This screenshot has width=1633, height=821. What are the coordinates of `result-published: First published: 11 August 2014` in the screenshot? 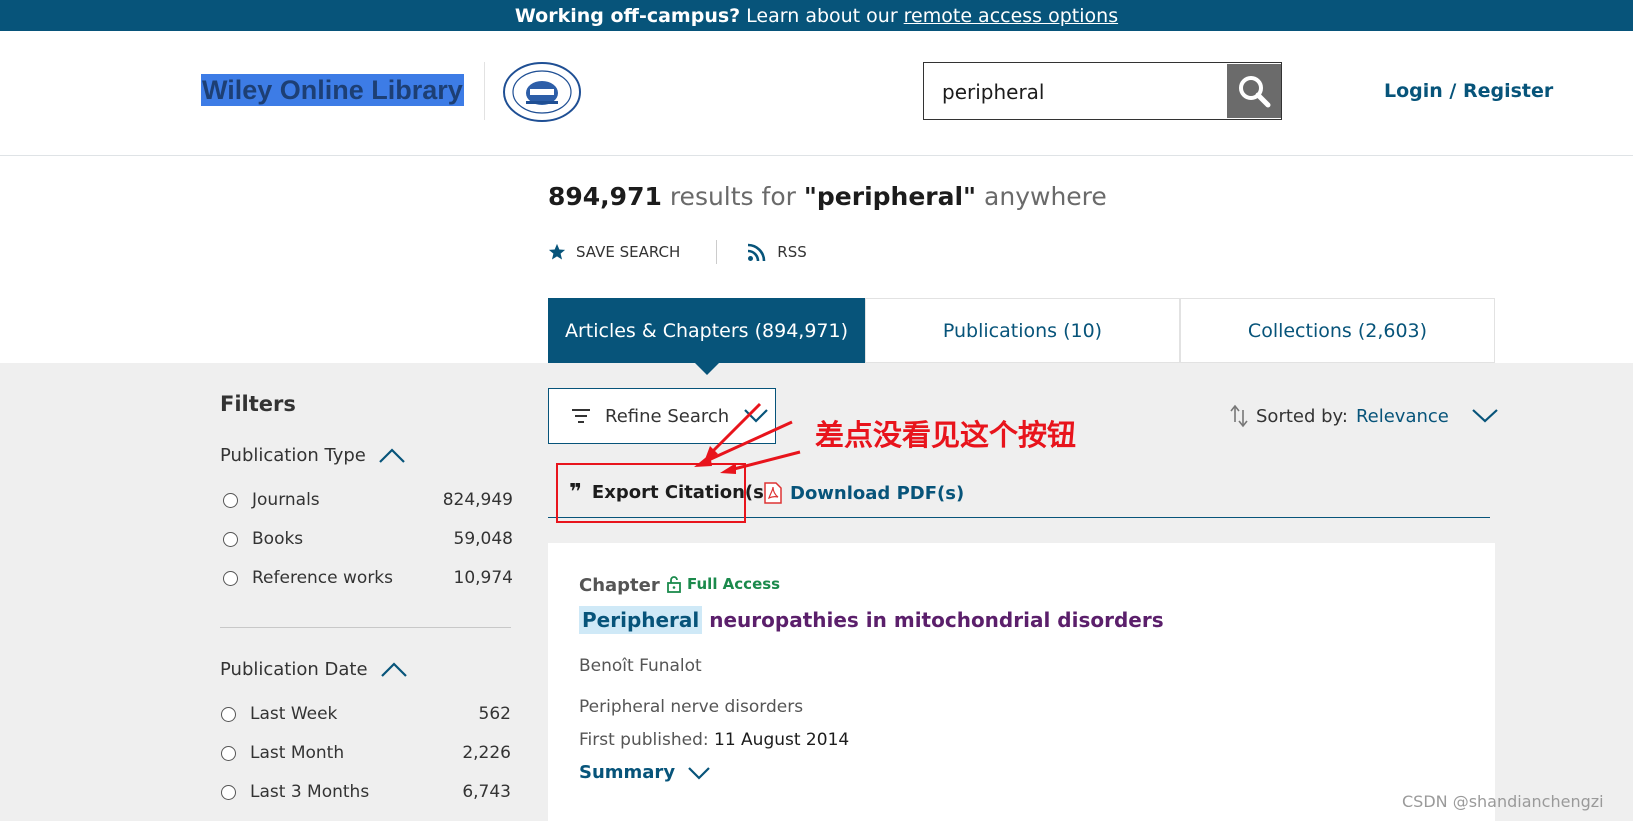 It's located at (714, 740).